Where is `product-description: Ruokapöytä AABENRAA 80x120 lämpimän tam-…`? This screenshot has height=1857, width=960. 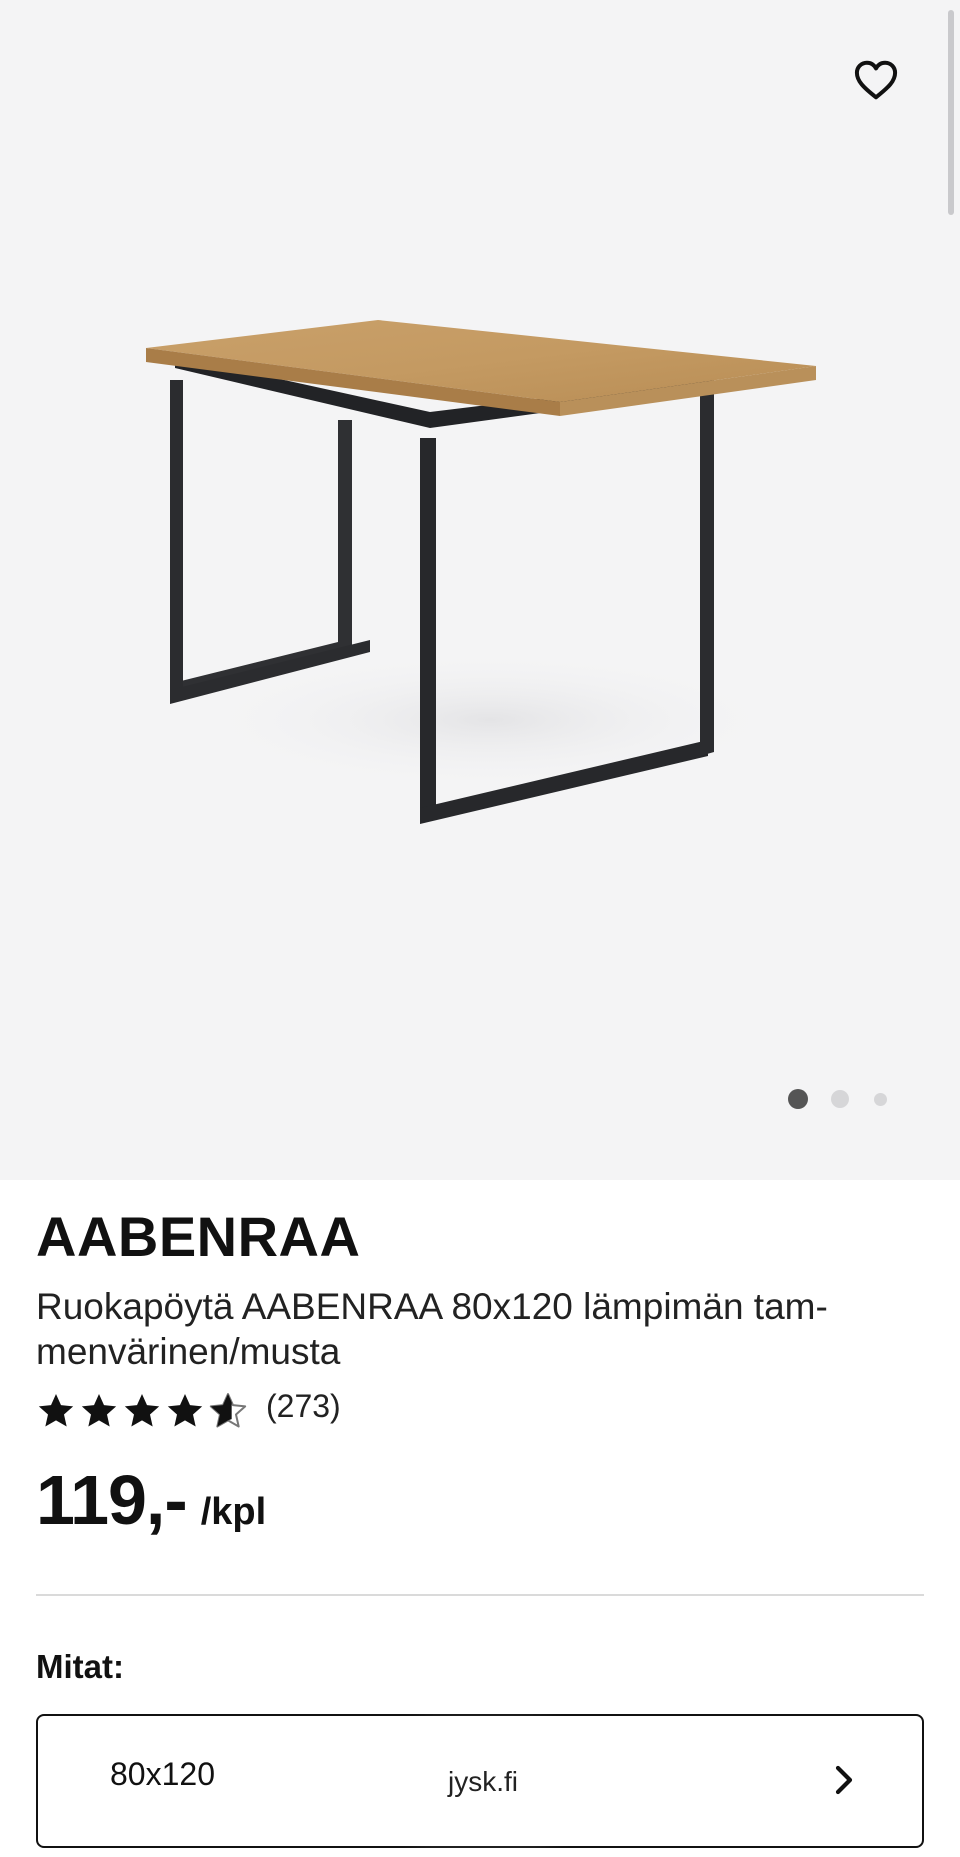
product-description: Ruokapöytä AABENRAA 80x120 lämpimän tam-… is located at coordinates (432, 1329).